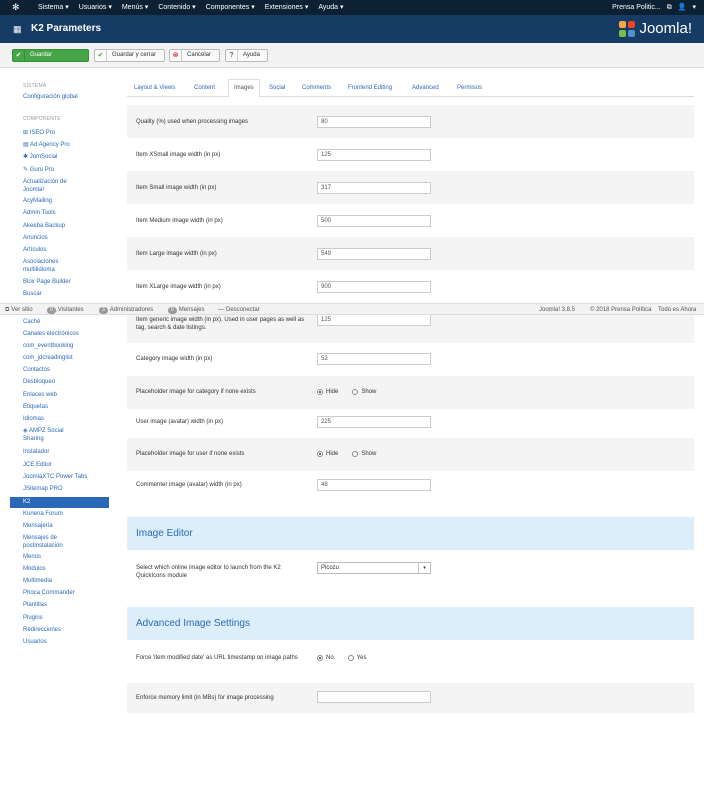  Describe the element at coordinates (239, 310) in the screenshot. I see `logout-link: — Desconectar` at that location.